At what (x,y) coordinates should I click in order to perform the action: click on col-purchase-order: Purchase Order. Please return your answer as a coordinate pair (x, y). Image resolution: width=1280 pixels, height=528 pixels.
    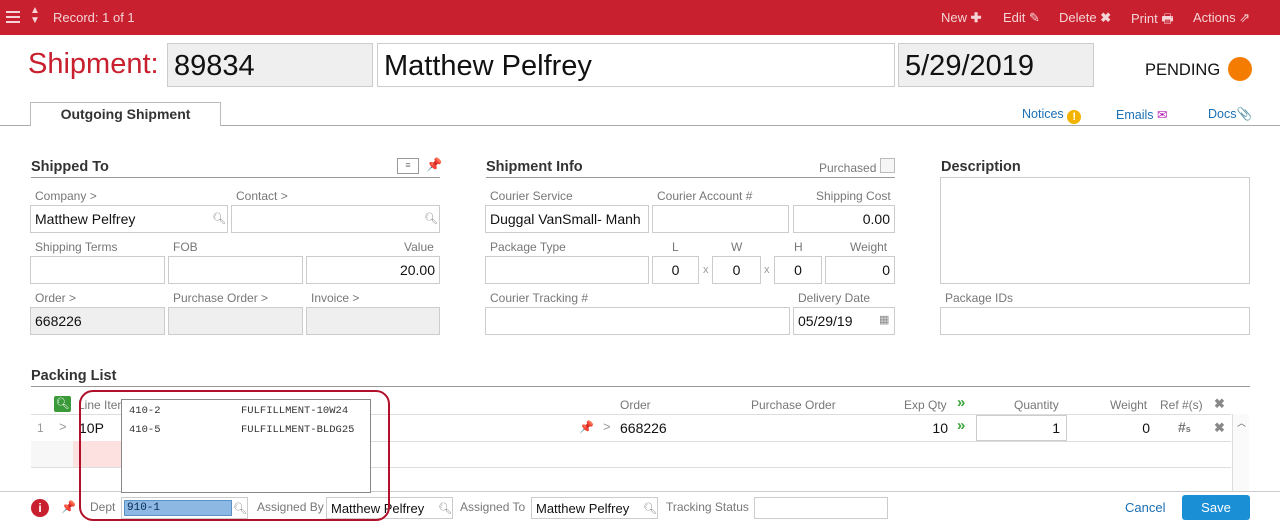
    Looking at the image, I should click on (793, 405).